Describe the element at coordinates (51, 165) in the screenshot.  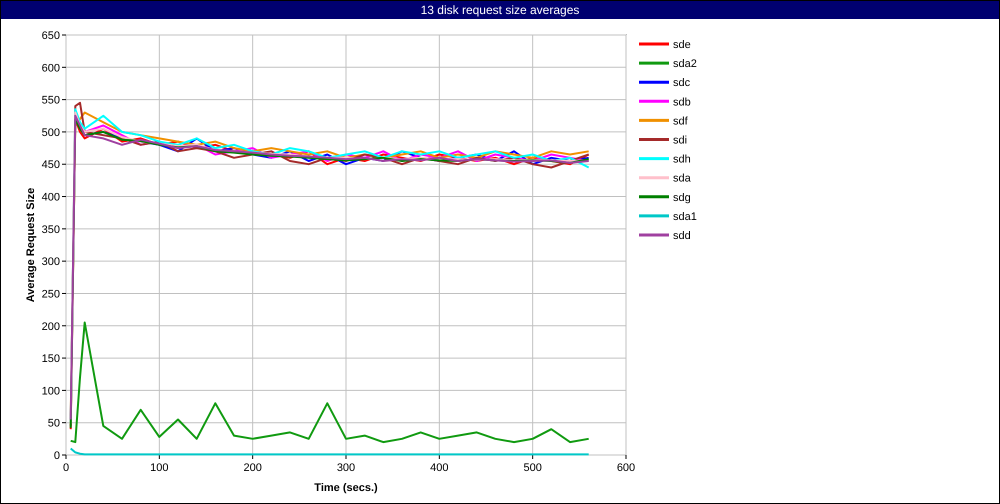
I see `tick-label: 450` at that location.